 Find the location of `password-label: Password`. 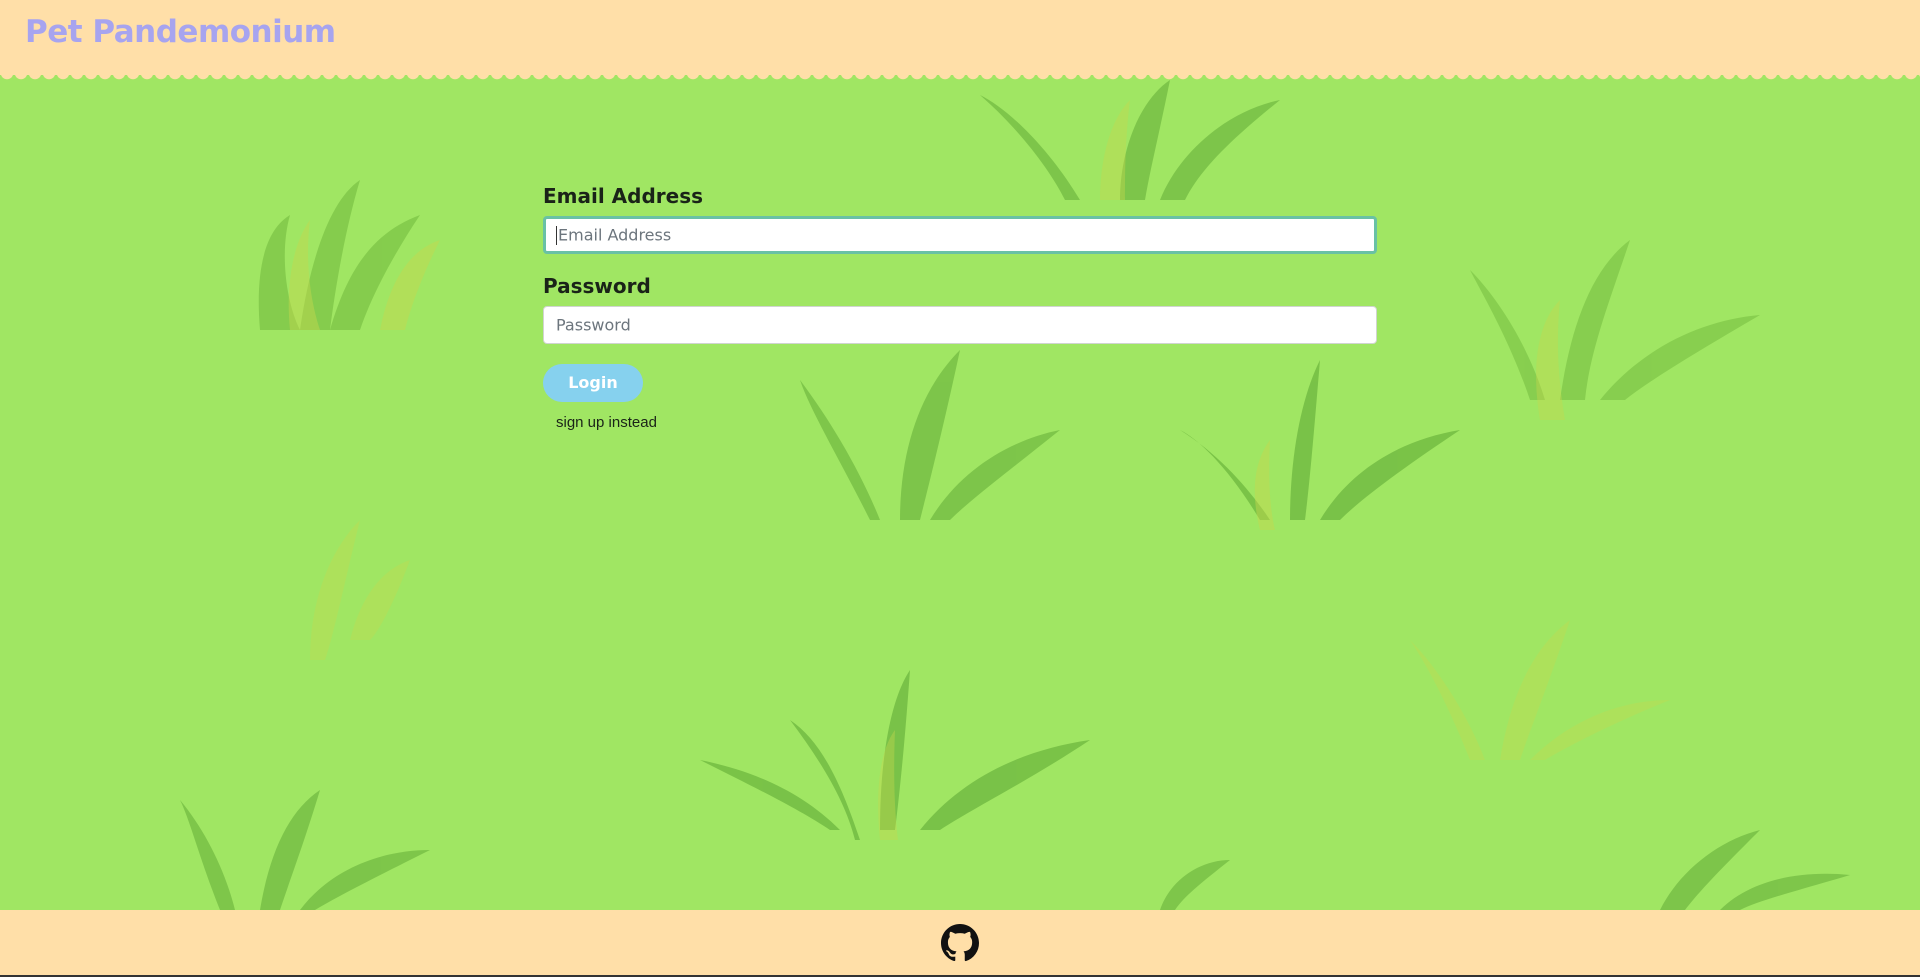

password-label: Password is located at coordinates (597, 286).